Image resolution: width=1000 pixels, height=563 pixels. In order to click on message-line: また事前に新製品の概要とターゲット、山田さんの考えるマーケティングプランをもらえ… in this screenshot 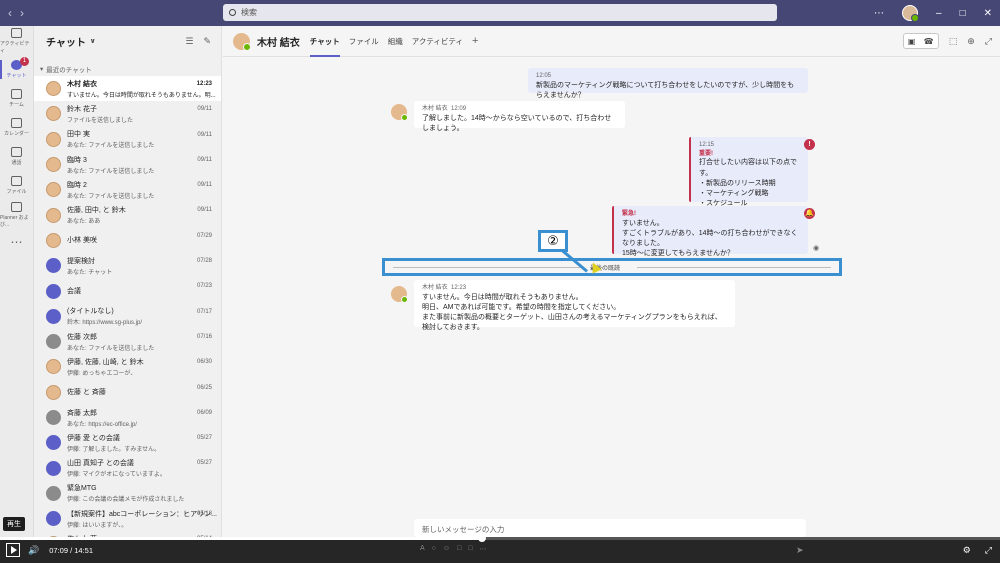, I will do `click(572, 322)`.